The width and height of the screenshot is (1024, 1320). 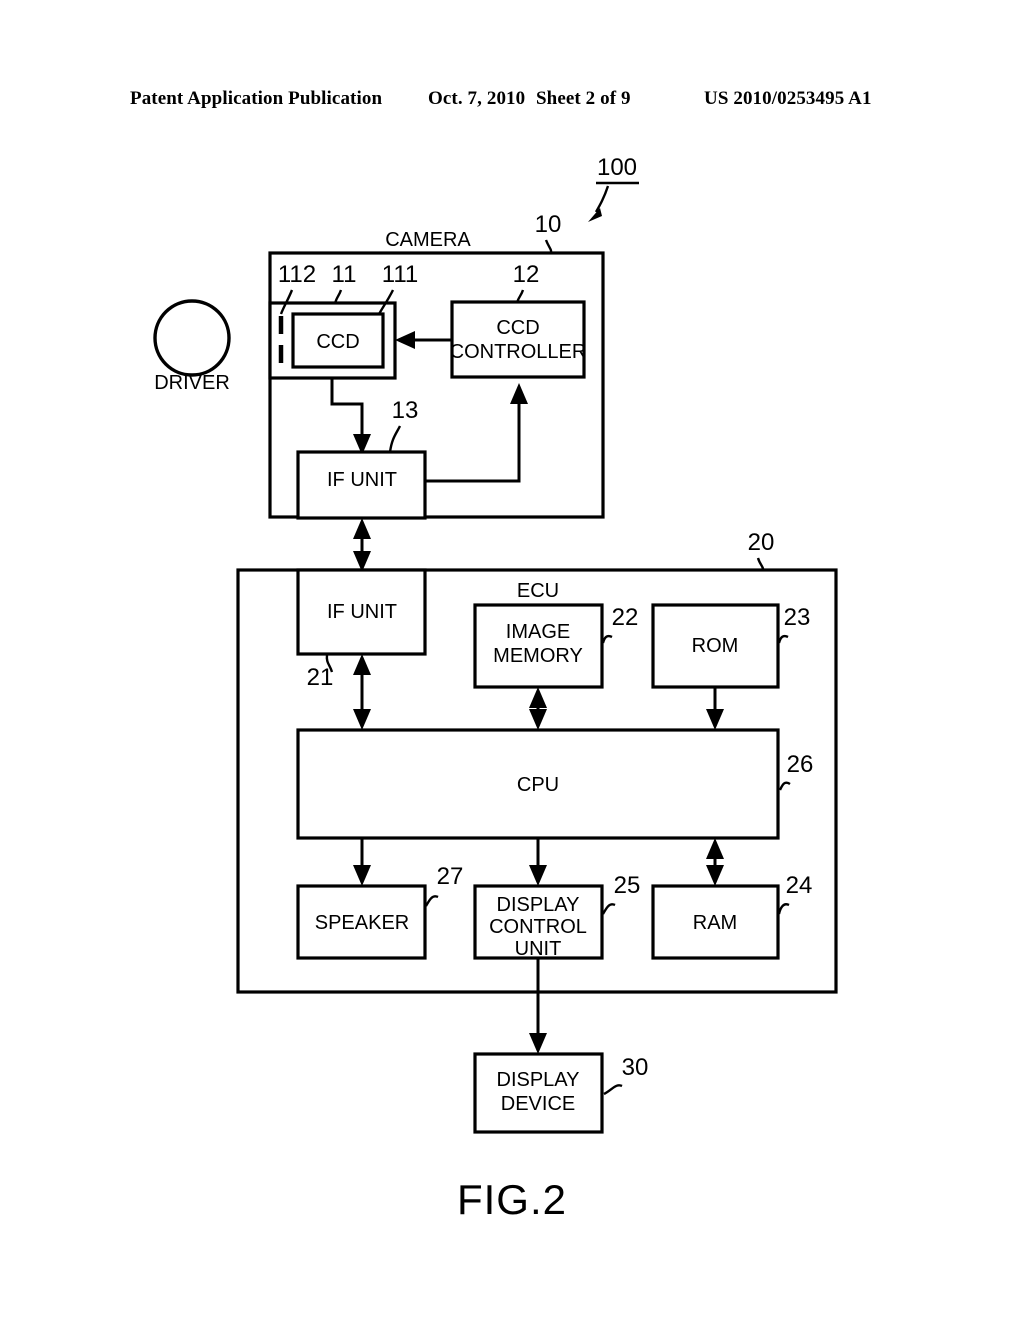 What do you see at coordinates (428, 240) in the screenshot?
I see `camera-title: CAMERA` at bounding box center [428, 240].